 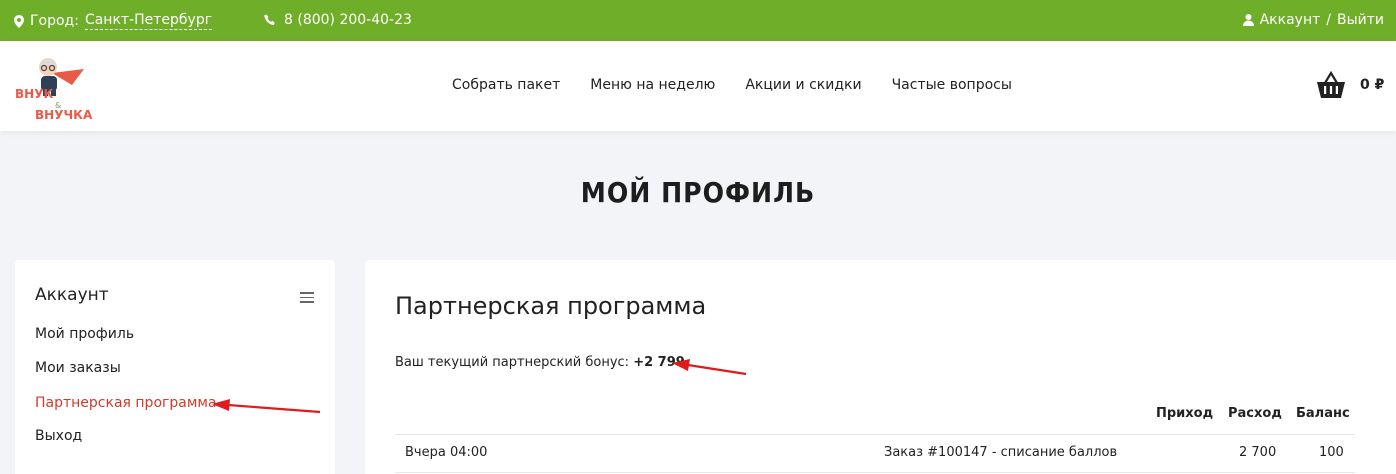 What do you see at coordinates (1185, 413) in the screenshot?
I see `column-header-income: Приход` at bounding box center [1185, 413].